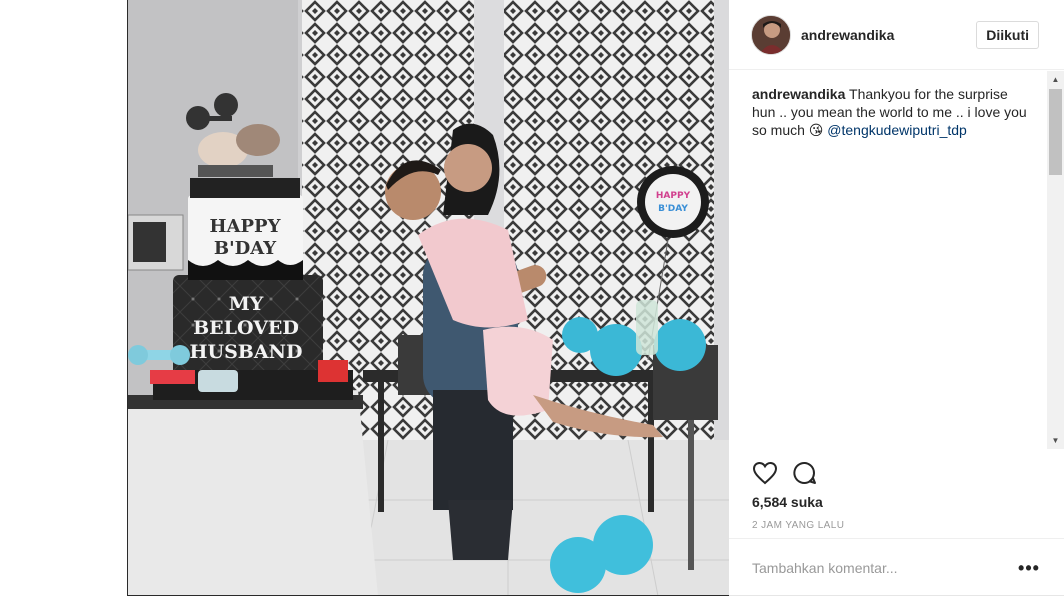 This screenshot has width=1064, height=610. Describe the element at coordinates (1007, 34) in the screenshot. I see `following-button: Diikuti` at that location.